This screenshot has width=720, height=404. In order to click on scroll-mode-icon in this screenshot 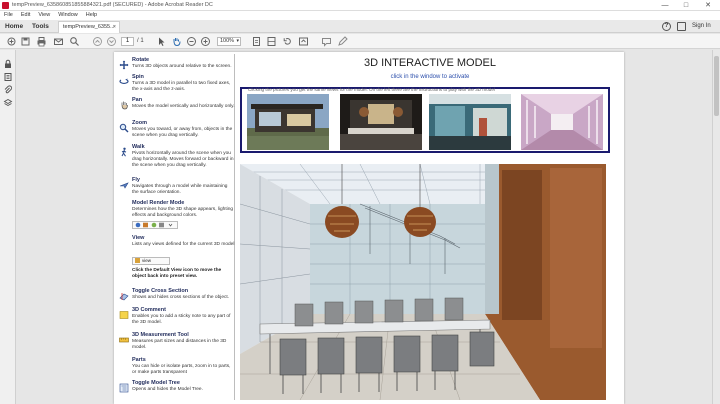, I will do `click(271, 41)`.